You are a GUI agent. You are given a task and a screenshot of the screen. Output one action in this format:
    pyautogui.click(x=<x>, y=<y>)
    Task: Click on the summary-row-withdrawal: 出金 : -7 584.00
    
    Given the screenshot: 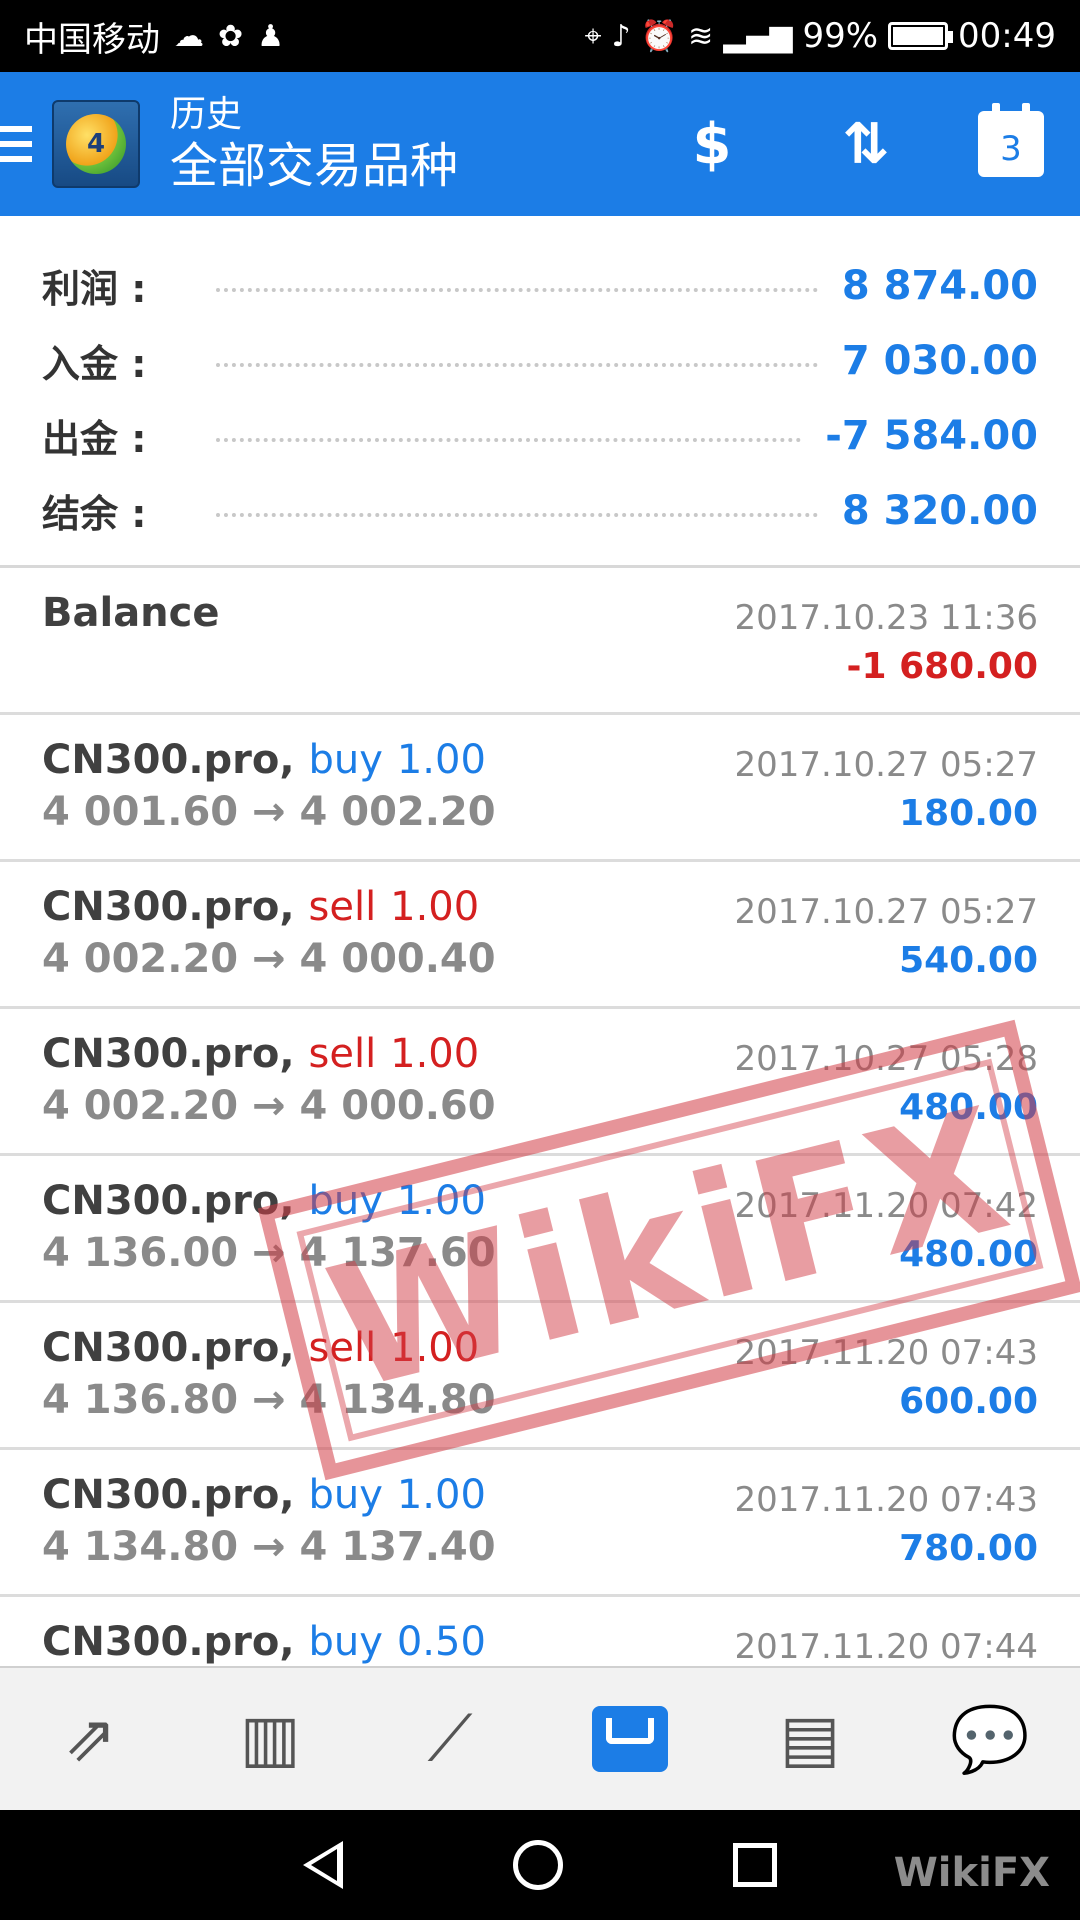 What is the action you would take?
    pyautogui.click(x=540, y=435)
    